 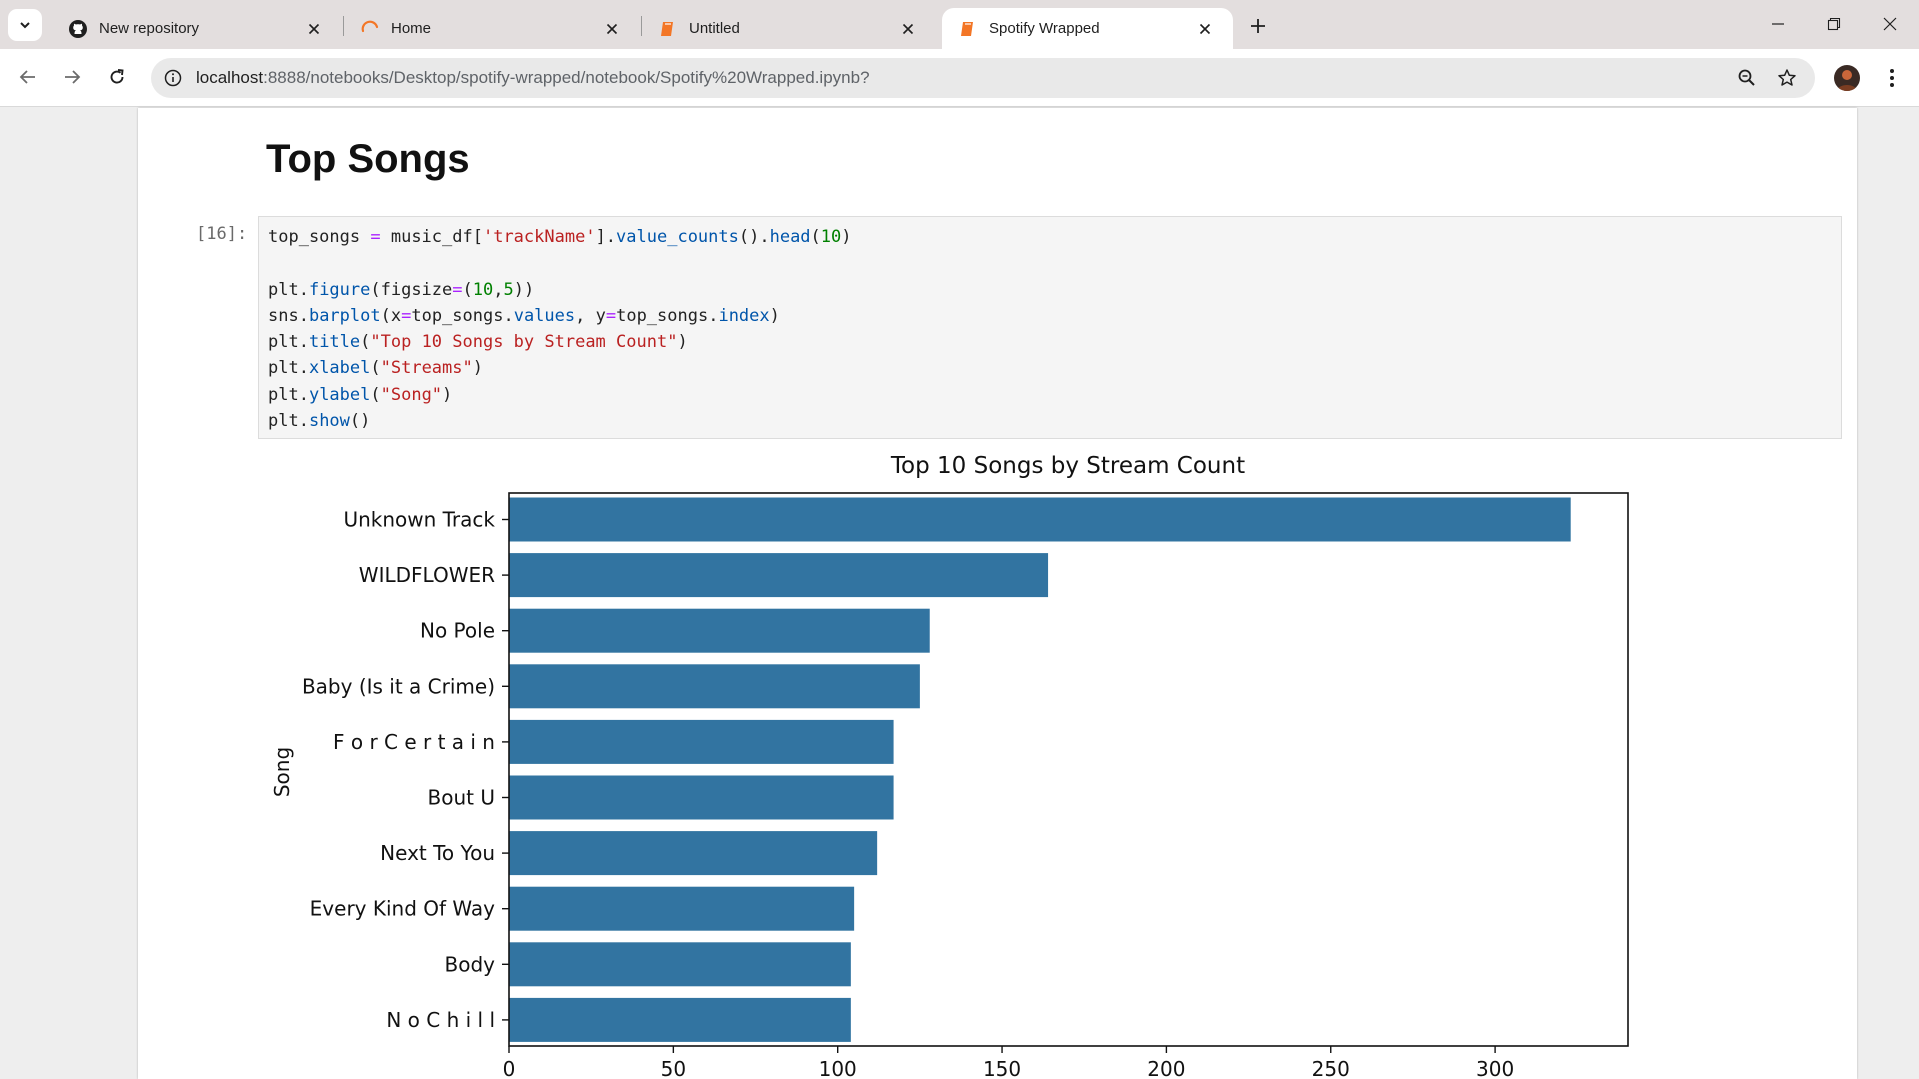 I want to click on plus-icon, so click(x=1258, y=26).